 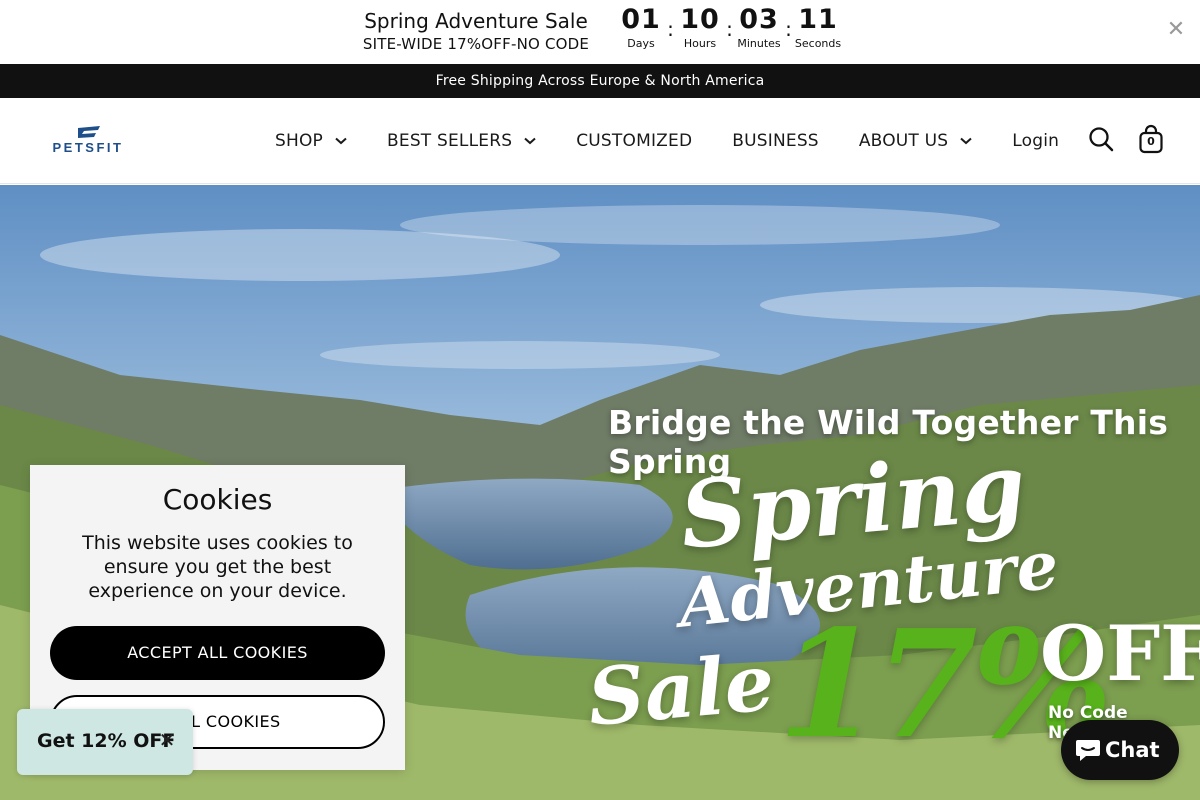 I want to click on nav-item-about-us: ABOUT US, so click(x=915, y=141).